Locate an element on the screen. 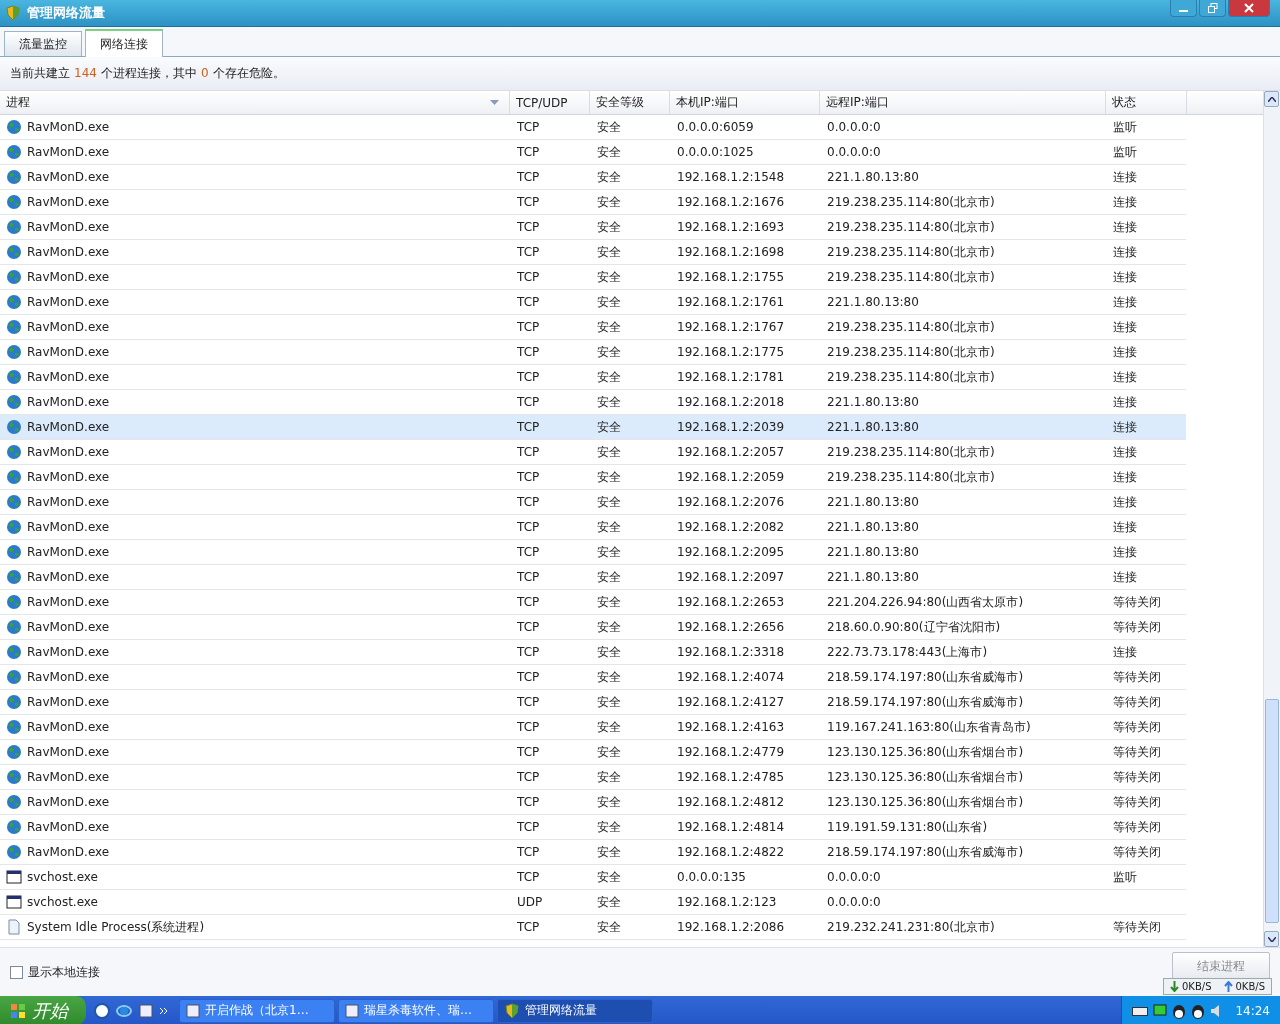 The width and height of the screenshot is (1280, 1024). close-button is located at coordinates (1249, 8).